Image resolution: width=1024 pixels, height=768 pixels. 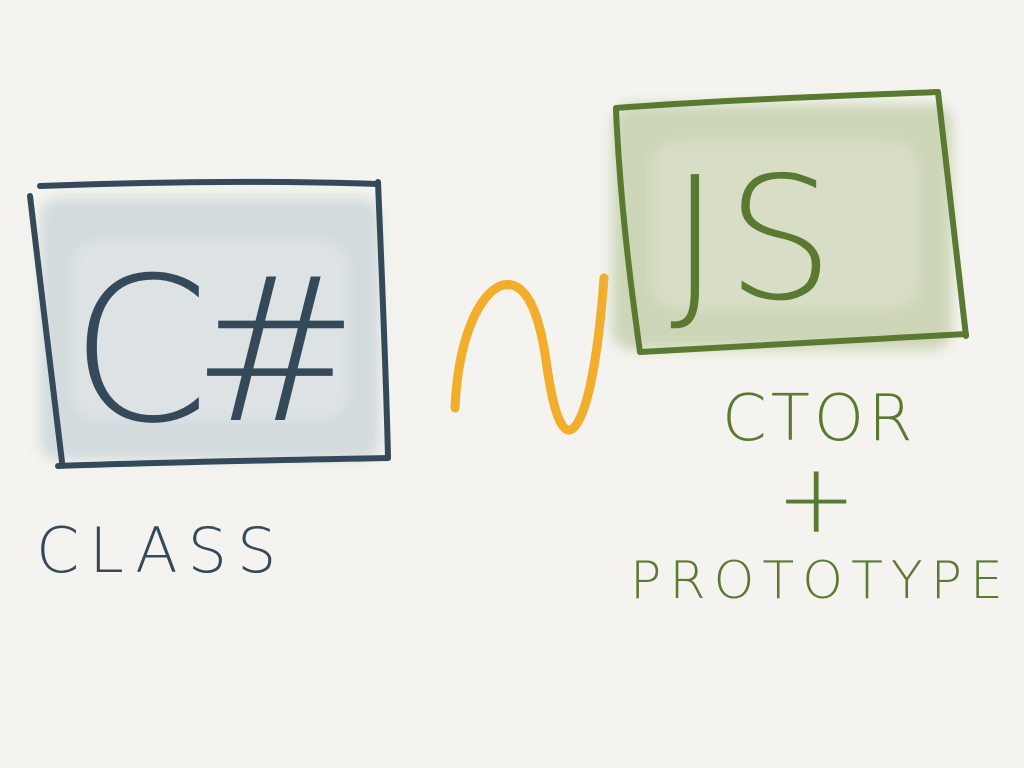 I want to click on prototype-label: PROTOTYPE, so click(x=820, y=581).